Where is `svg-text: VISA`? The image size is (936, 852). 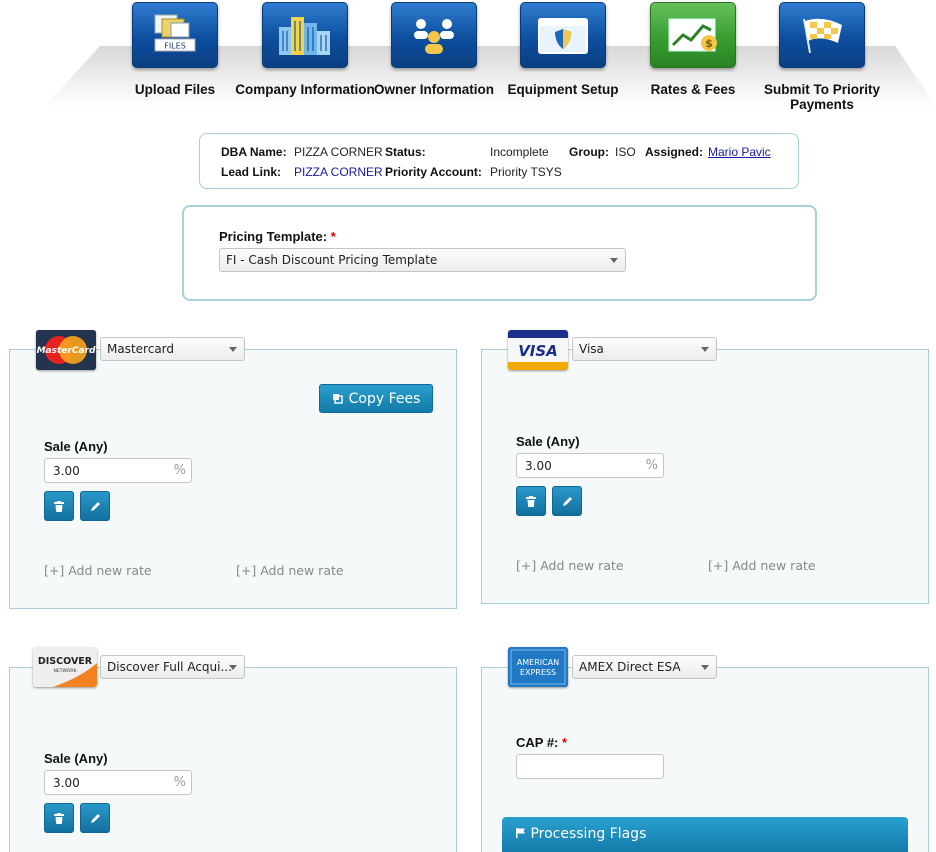
svg-text: VISA is located at coordinates (538, 351).